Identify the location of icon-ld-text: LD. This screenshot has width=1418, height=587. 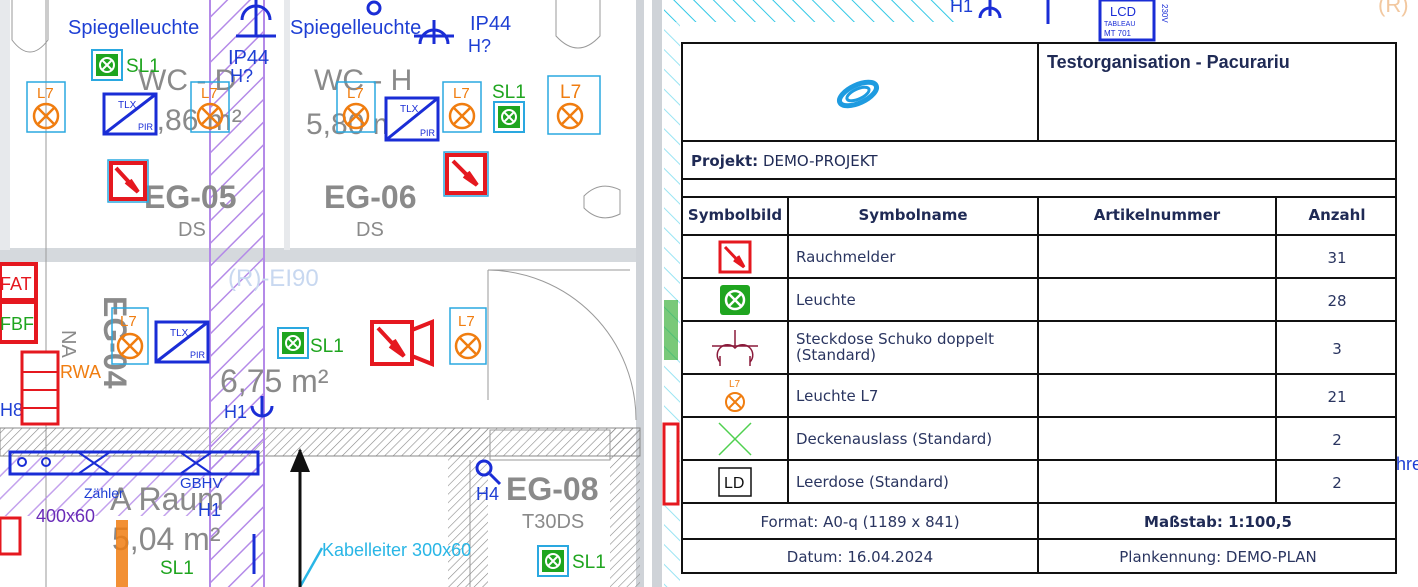
(734, 483).